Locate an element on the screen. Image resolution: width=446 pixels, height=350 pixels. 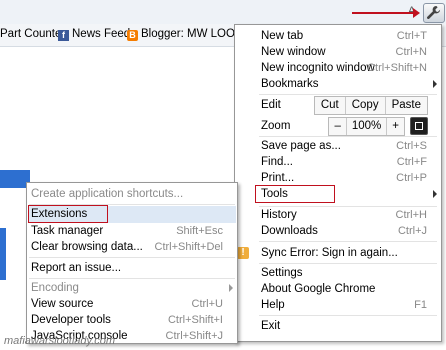
page-element is located at coordinates (3, 254).